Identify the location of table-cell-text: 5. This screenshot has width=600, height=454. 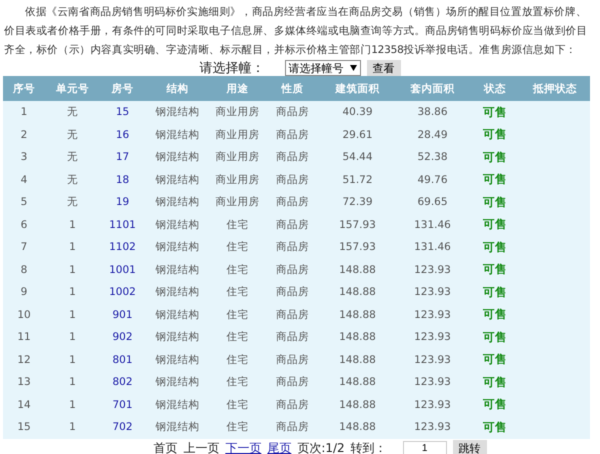
(24, 202).